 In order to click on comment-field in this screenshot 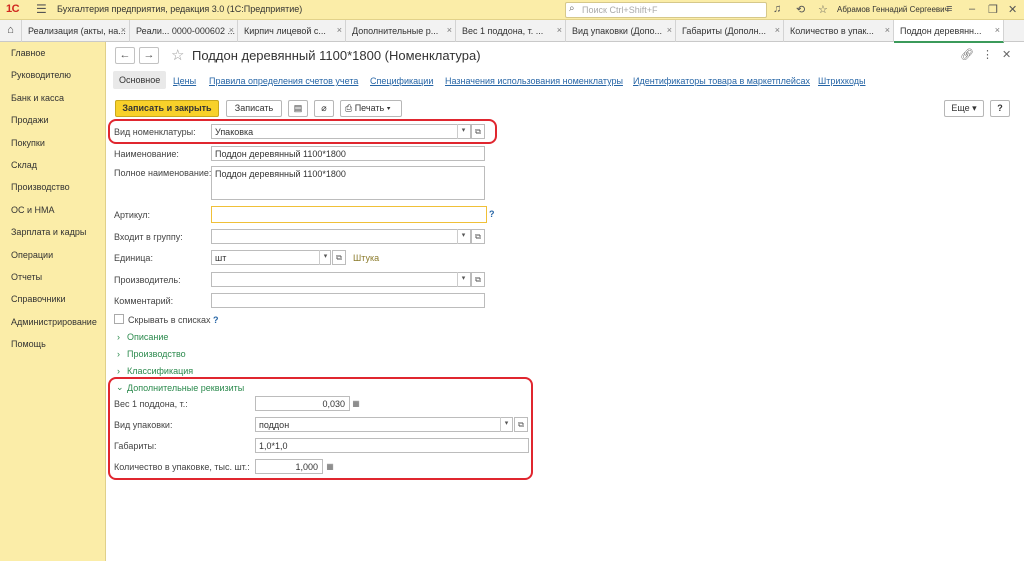, I will do `click(348, 300)`.